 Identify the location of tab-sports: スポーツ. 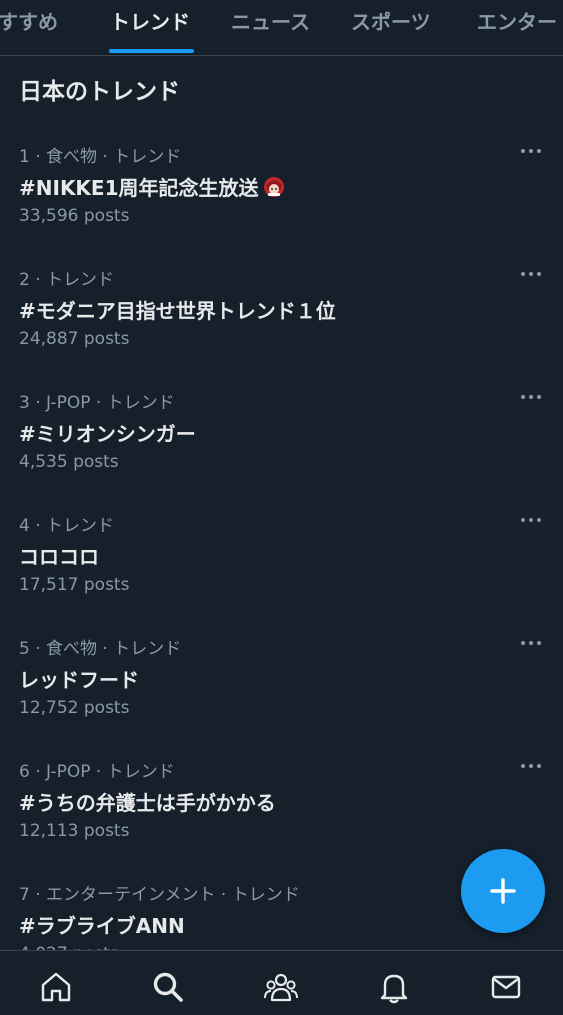
(391, 27).